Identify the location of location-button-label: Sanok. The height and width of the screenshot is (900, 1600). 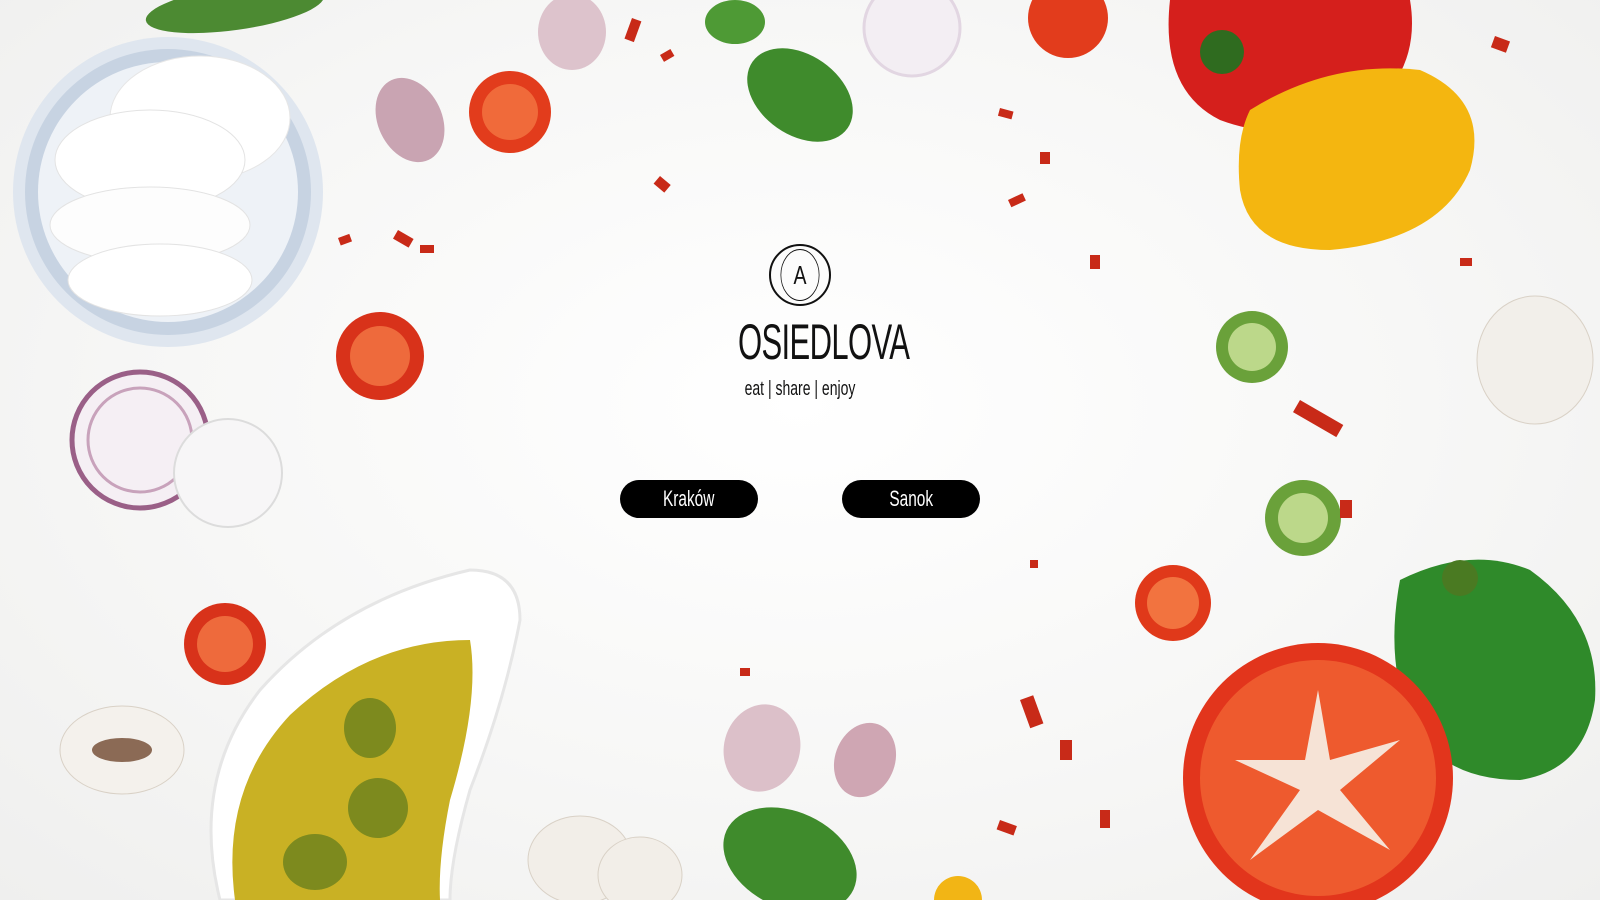
(911, 498).